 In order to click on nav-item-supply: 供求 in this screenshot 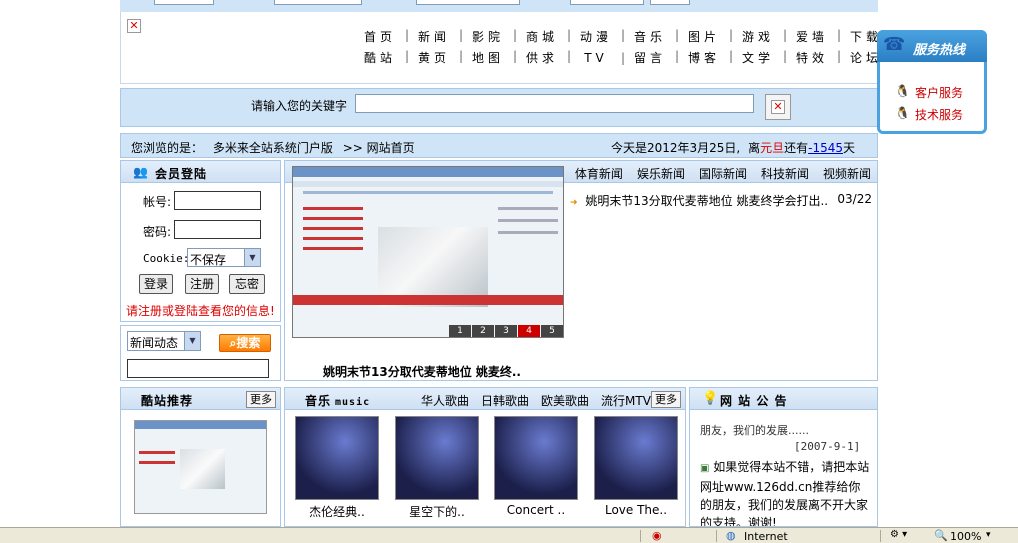, I will do `click(543, 57)`.